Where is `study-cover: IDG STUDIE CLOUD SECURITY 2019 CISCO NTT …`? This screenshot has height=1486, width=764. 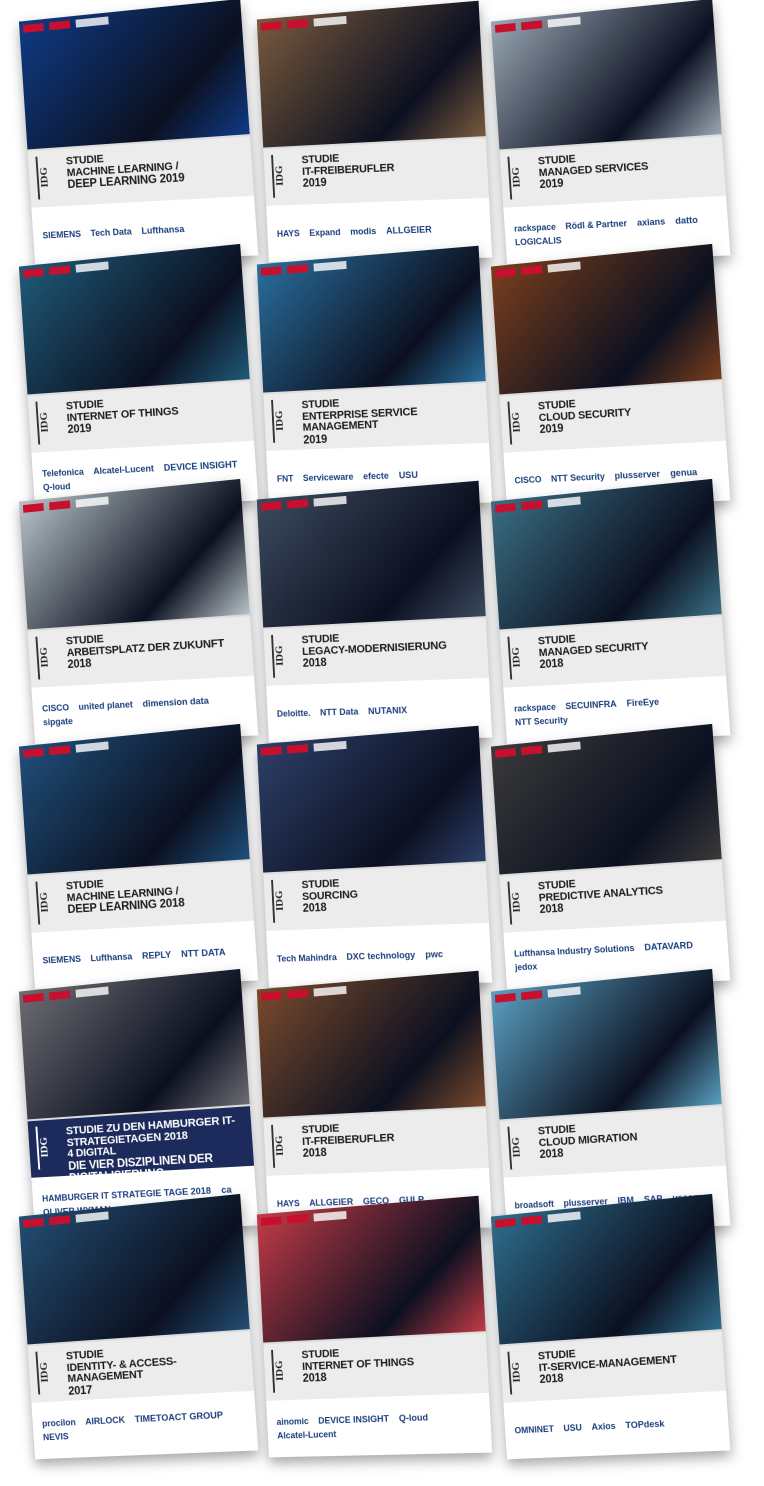 study-cover: IDG STUDIE CLOUD SECURITY 2019 CISCO NTT … is located at coordinates (610, 376).